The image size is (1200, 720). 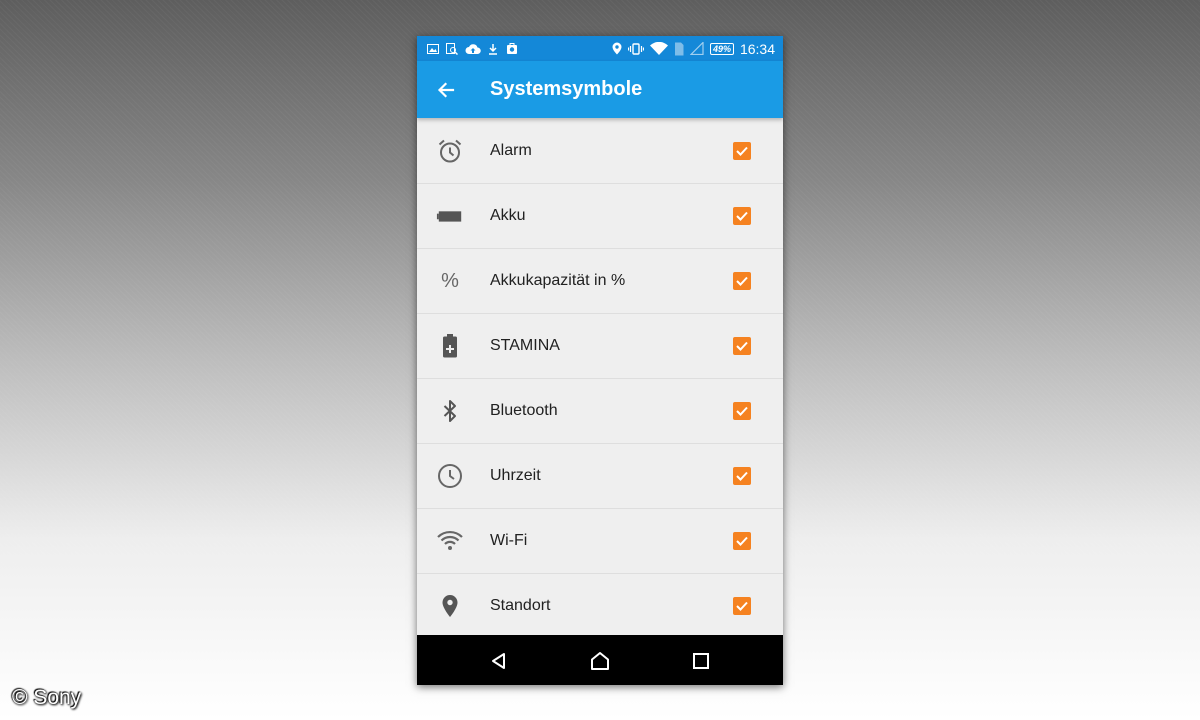 I want to click on image-notification-icon, so click(x=433, y=48).